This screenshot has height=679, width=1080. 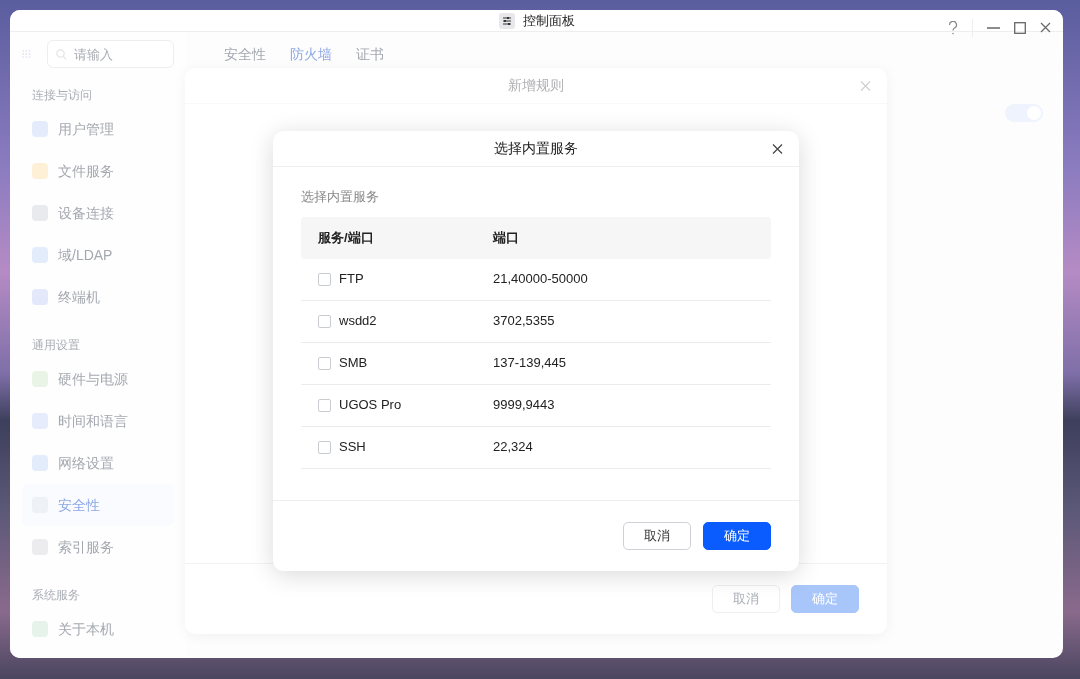 I want to click on minimize-icon, so click(x=993, y=27).